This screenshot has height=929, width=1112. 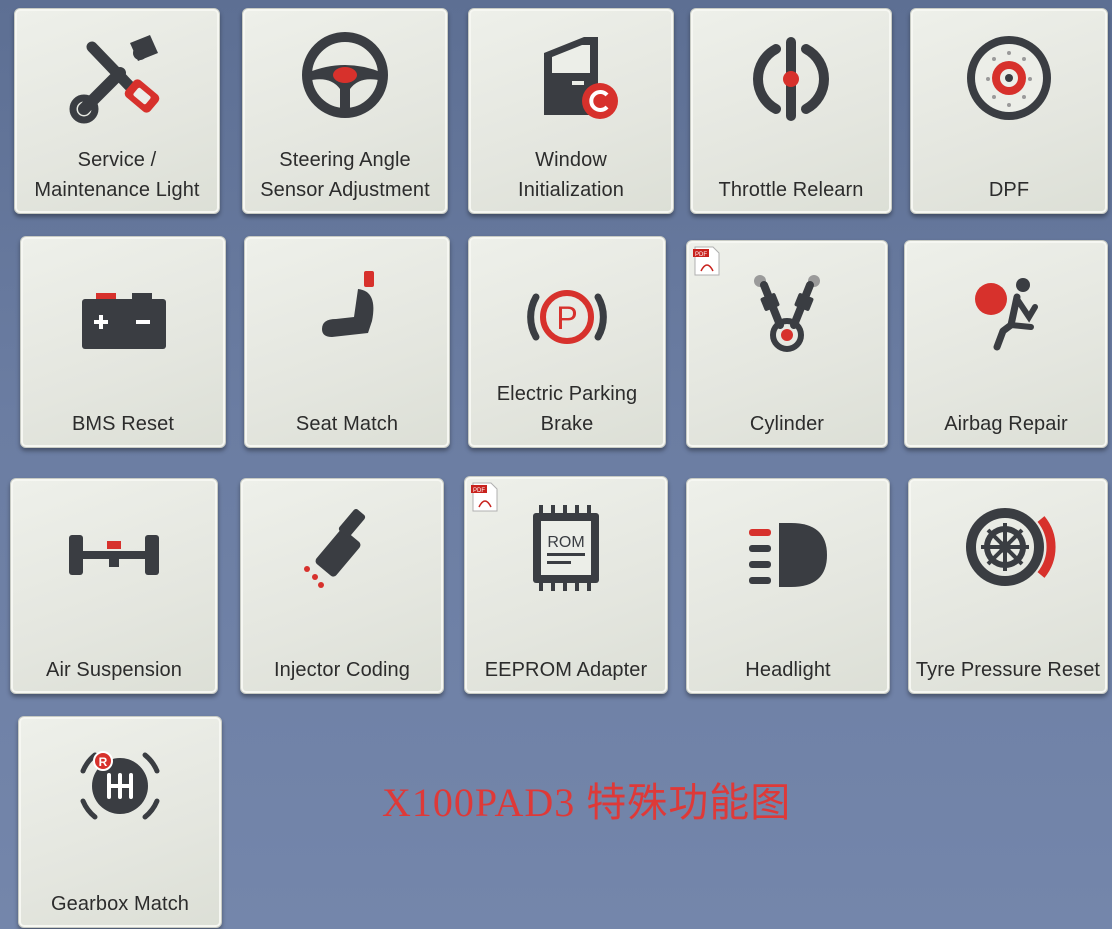 I want to click on tile-bms-reset: BMS Reset, so click(x=123, y=342).